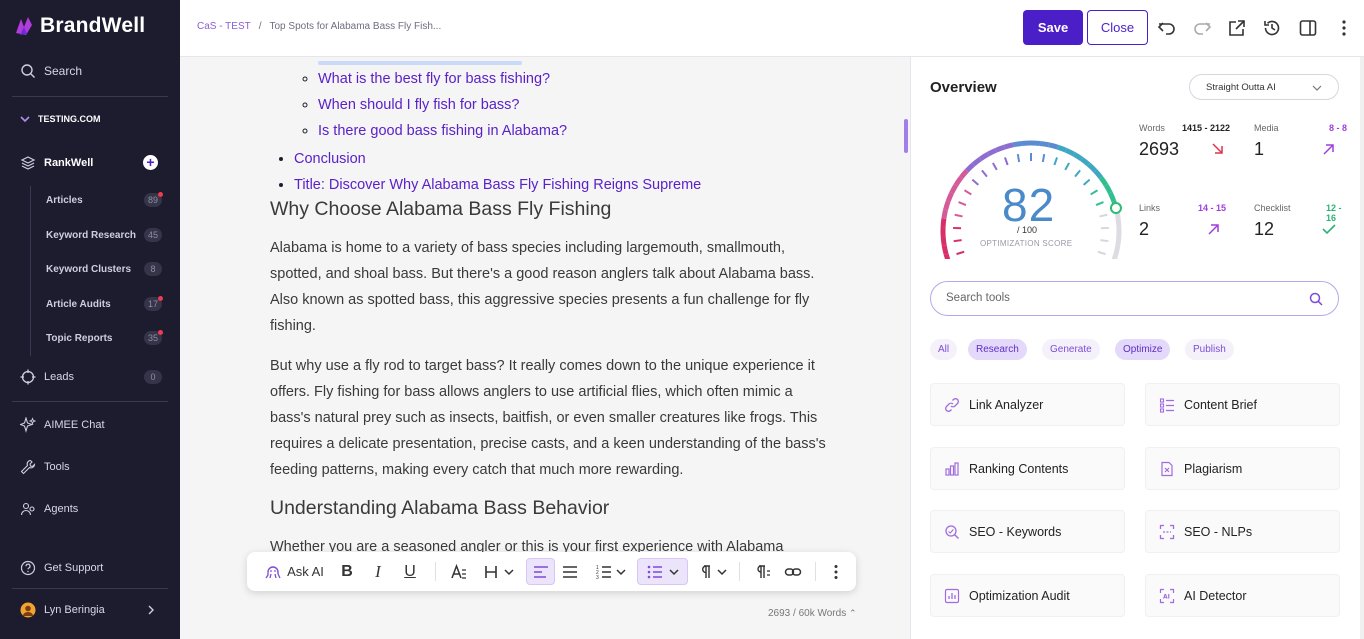  I want to click on external-link-icon, so click(1237, 28).